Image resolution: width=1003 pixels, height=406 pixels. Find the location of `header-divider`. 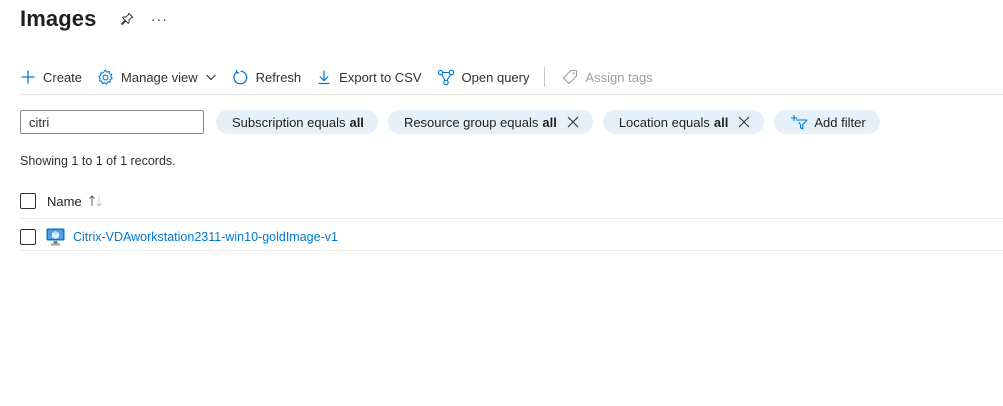

header-divider is located at coordinates (511, 218).